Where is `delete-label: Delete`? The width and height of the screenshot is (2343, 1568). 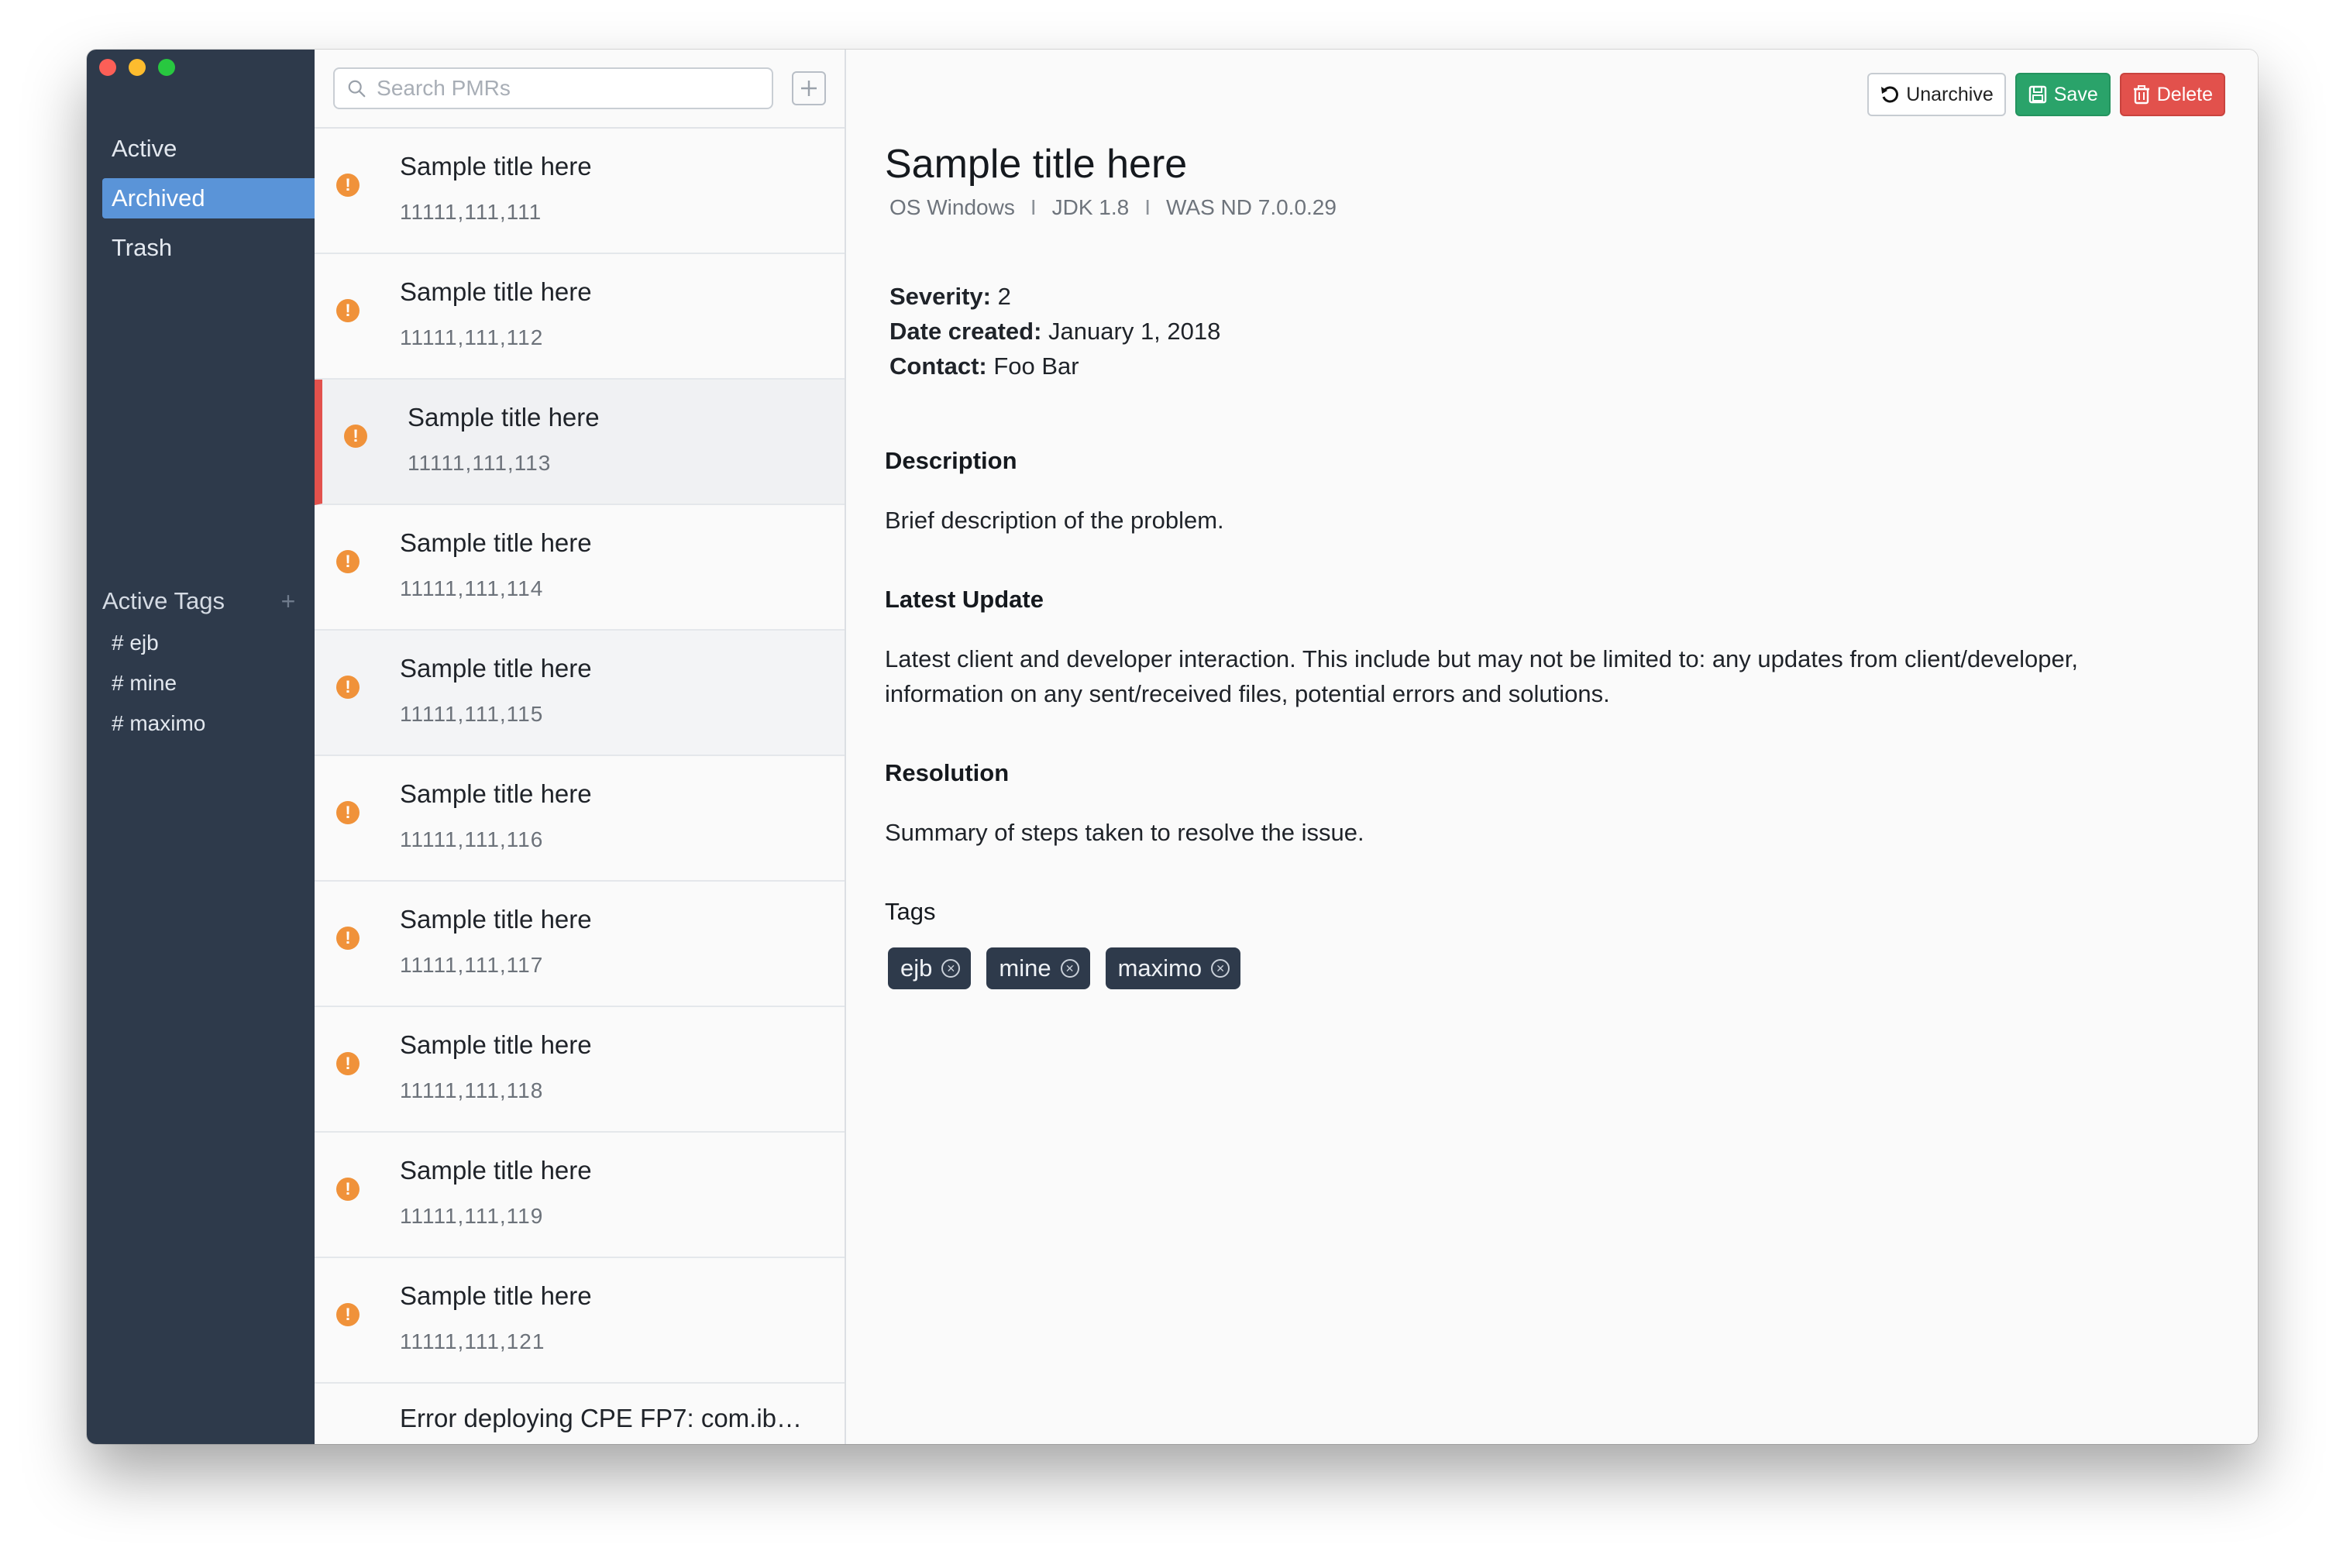 delete-label: Delete is located at coordinates (2184, 94).